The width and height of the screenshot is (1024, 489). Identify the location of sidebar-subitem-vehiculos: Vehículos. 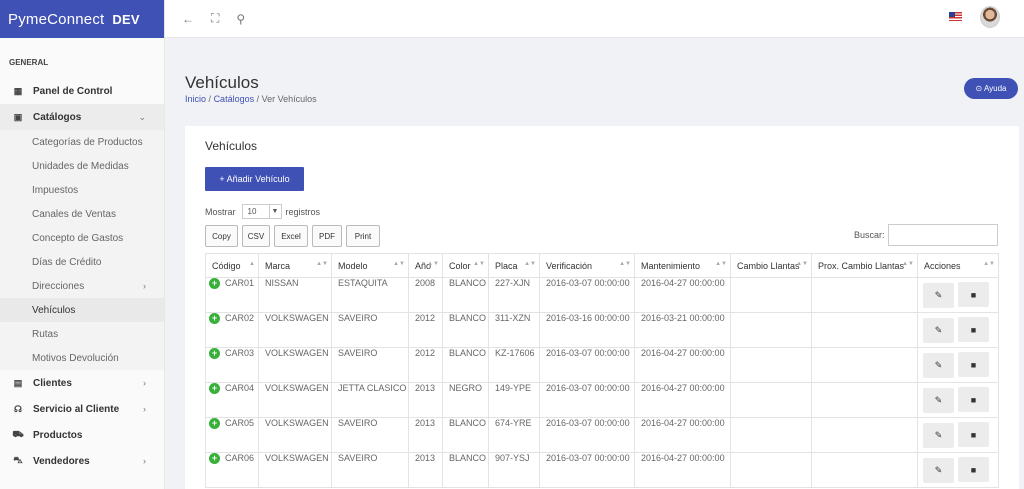
(82, 310).